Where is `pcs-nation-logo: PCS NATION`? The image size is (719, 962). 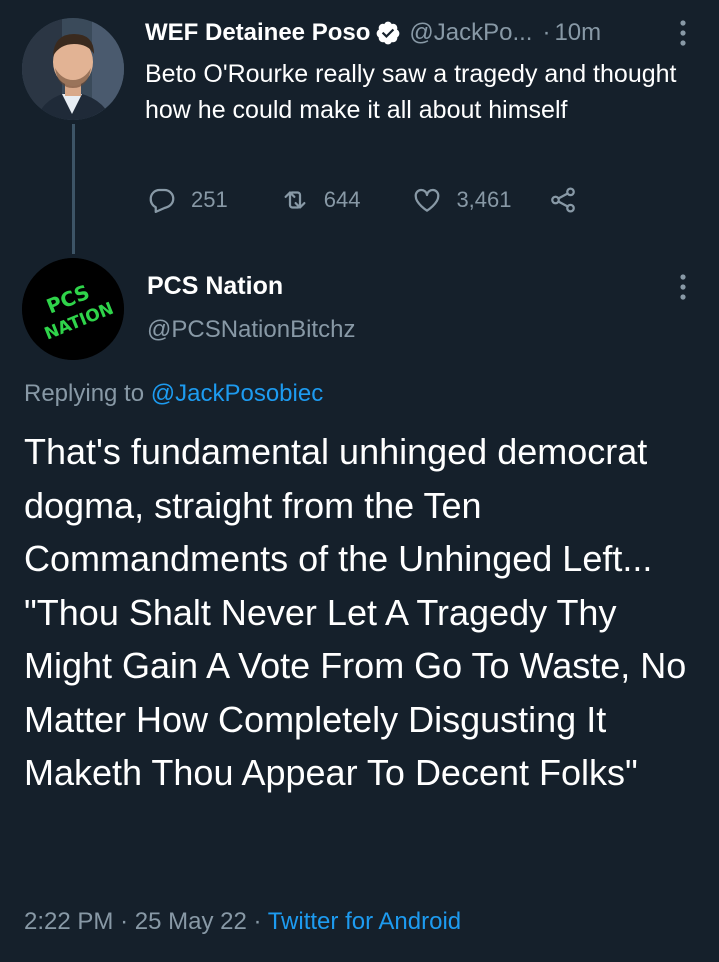 pcs-nation-logo: PCS NATION is located at coordinates (73, 309).